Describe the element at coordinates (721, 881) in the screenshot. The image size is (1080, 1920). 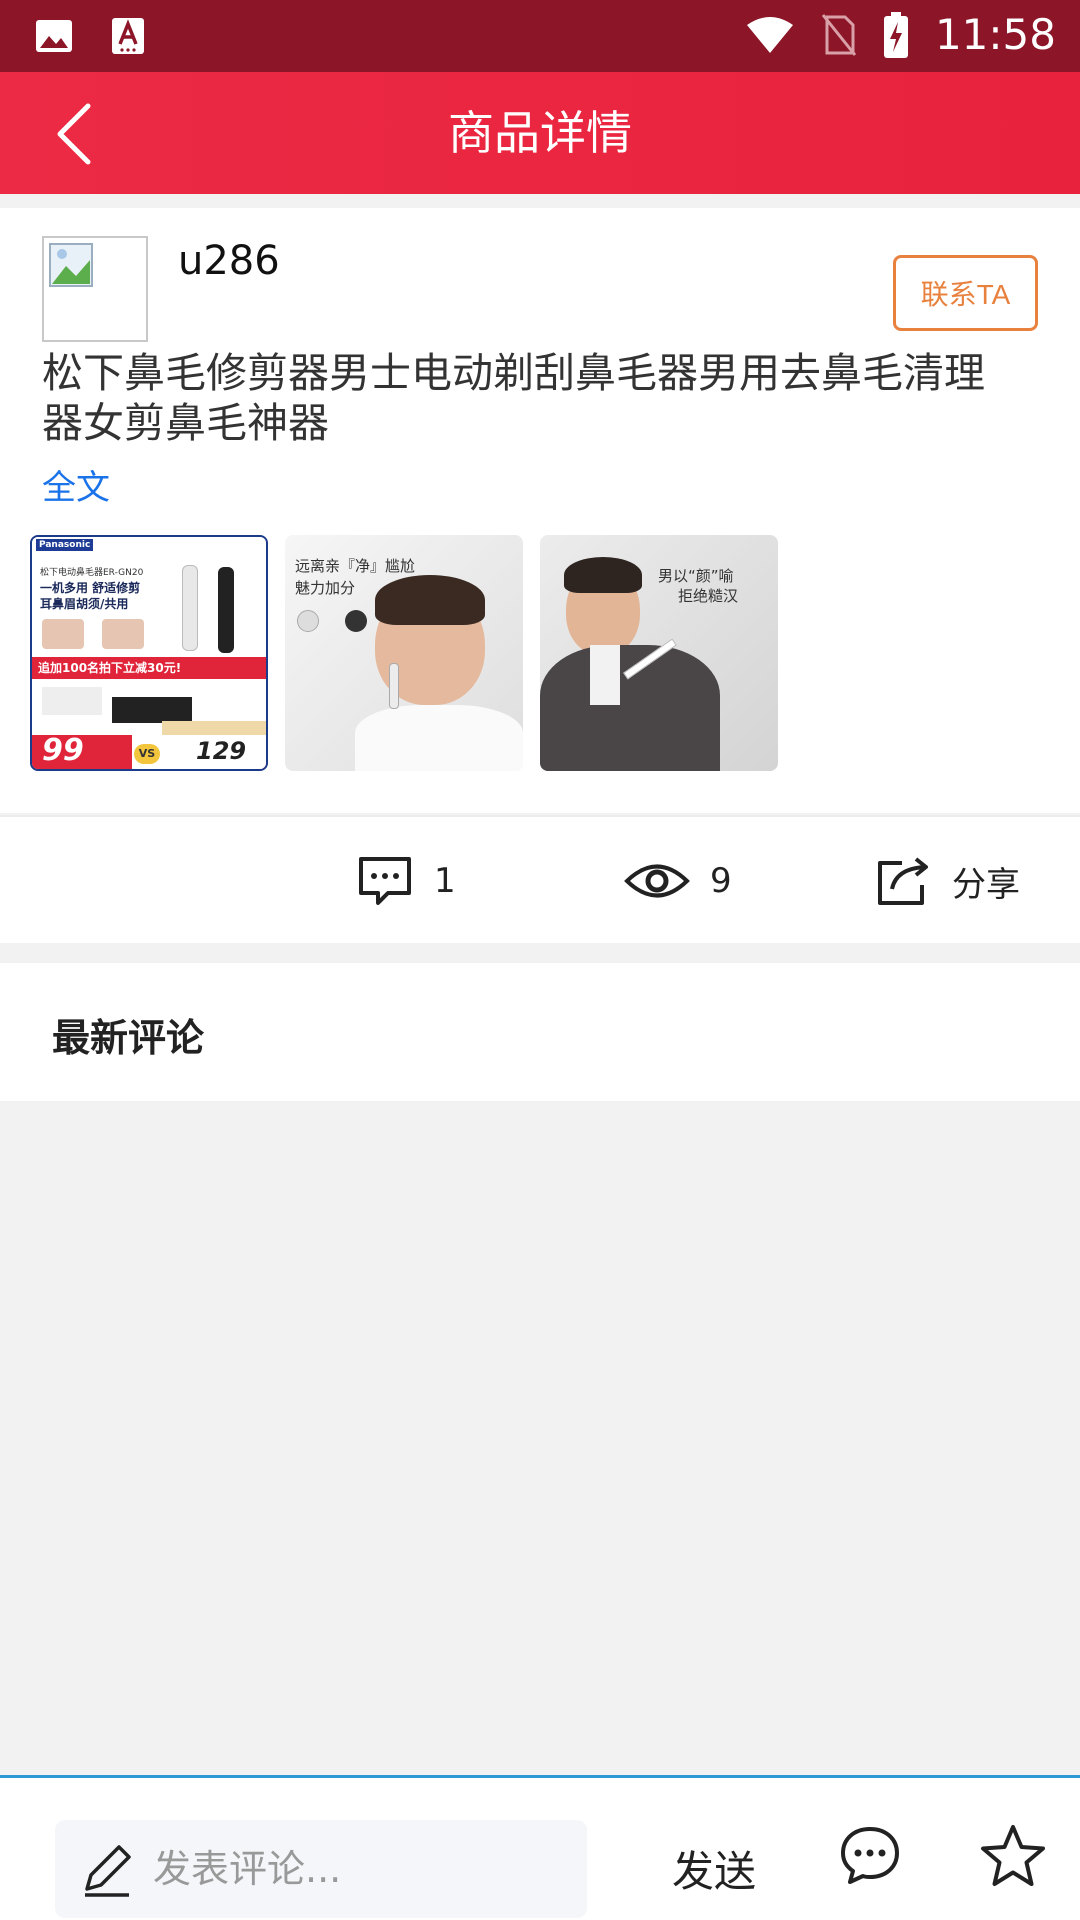
I see `view-count-value: 9` at that location.